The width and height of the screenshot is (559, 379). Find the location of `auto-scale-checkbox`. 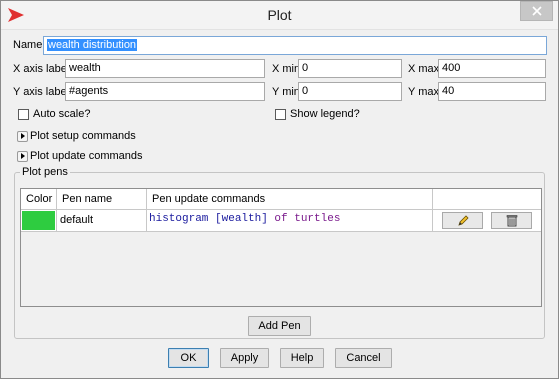

auto-scale-checkbox is located at coordinates (23, 114).